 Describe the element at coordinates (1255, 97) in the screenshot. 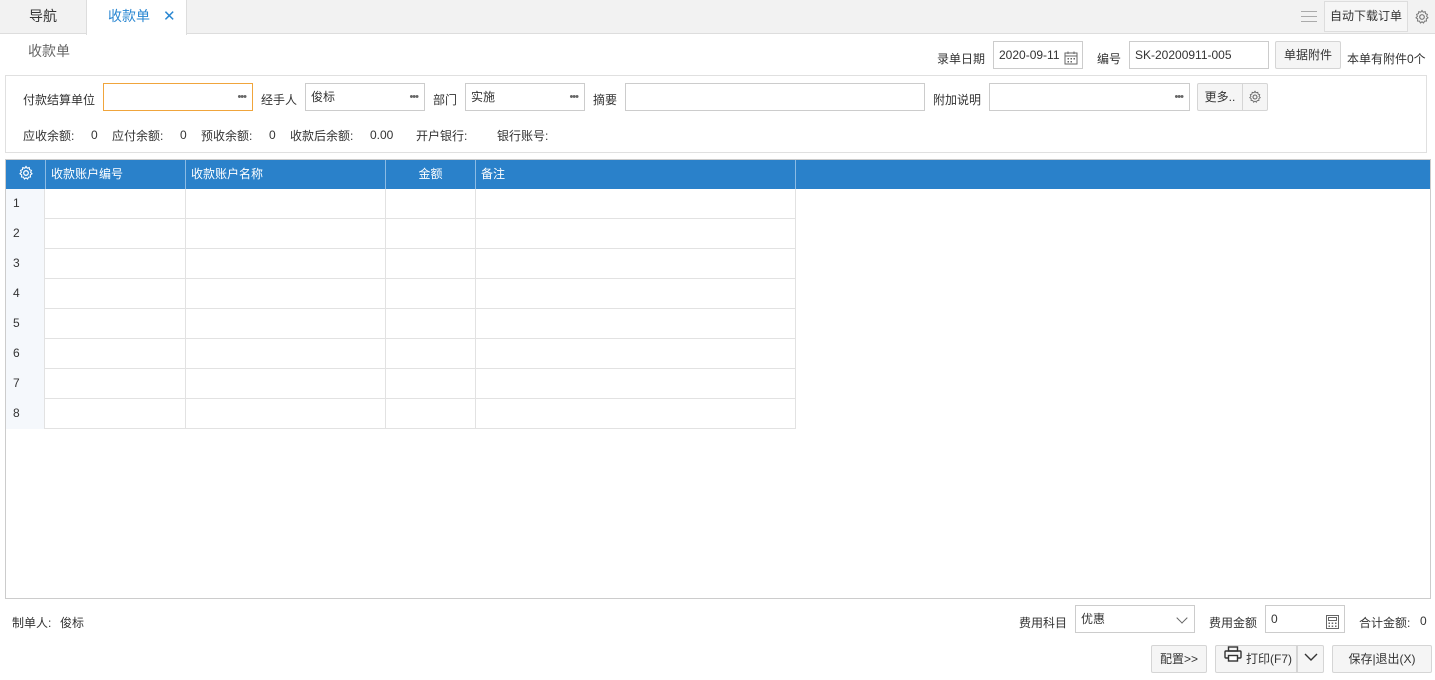

I see `form-gear-icon` at that location.